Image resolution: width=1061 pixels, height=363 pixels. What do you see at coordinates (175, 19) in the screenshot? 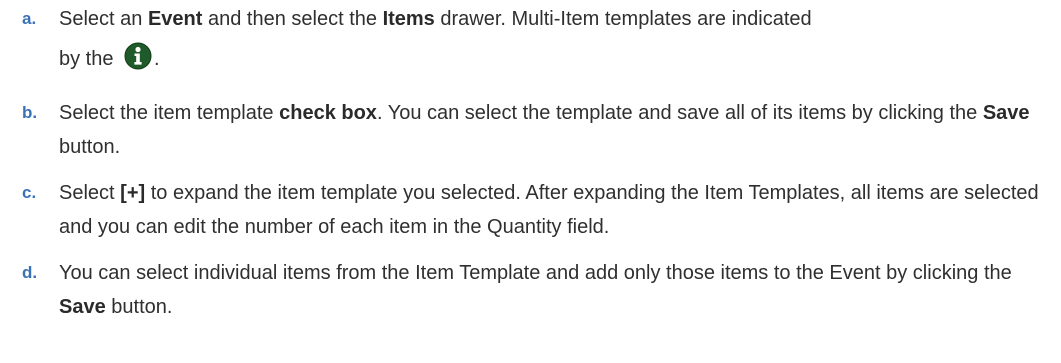
I see `event-term: Event` at bounding box center [175, 19].